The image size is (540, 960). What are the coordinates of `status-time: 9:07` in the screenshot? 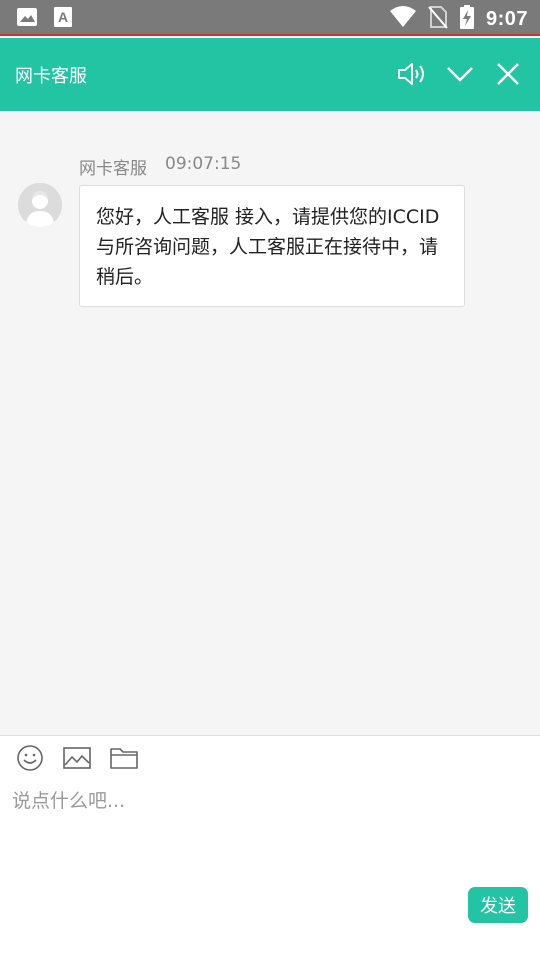 It's located at (506, 18).